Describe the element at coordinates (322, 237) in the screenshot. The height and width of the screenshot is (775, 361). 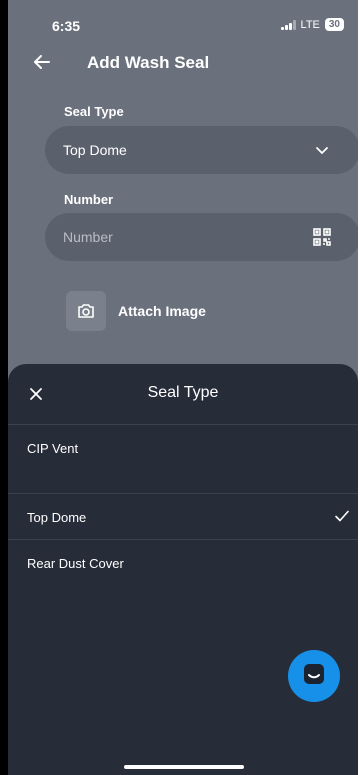
I see `qr-code-icon` at that location.